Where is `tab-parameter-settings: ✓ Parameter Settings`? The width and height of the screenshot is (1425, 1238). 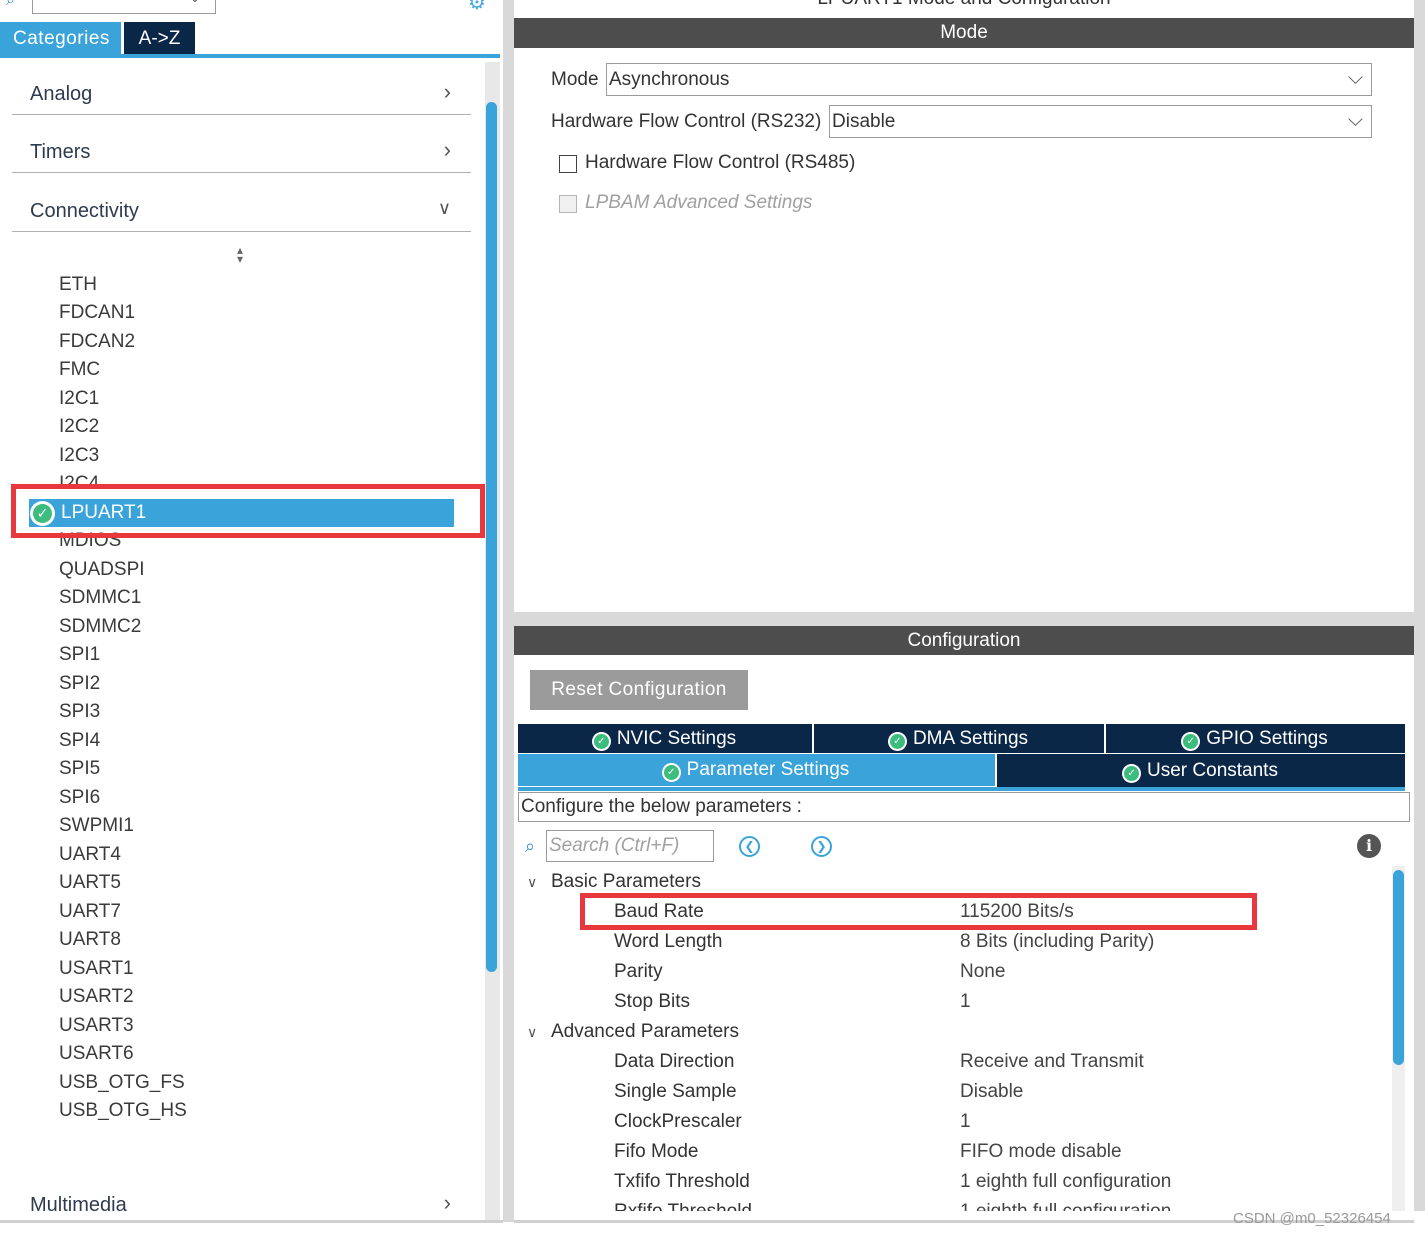
tab-parameter-settings: ✓ Parameter Settings is located at coordinates (756, 770).